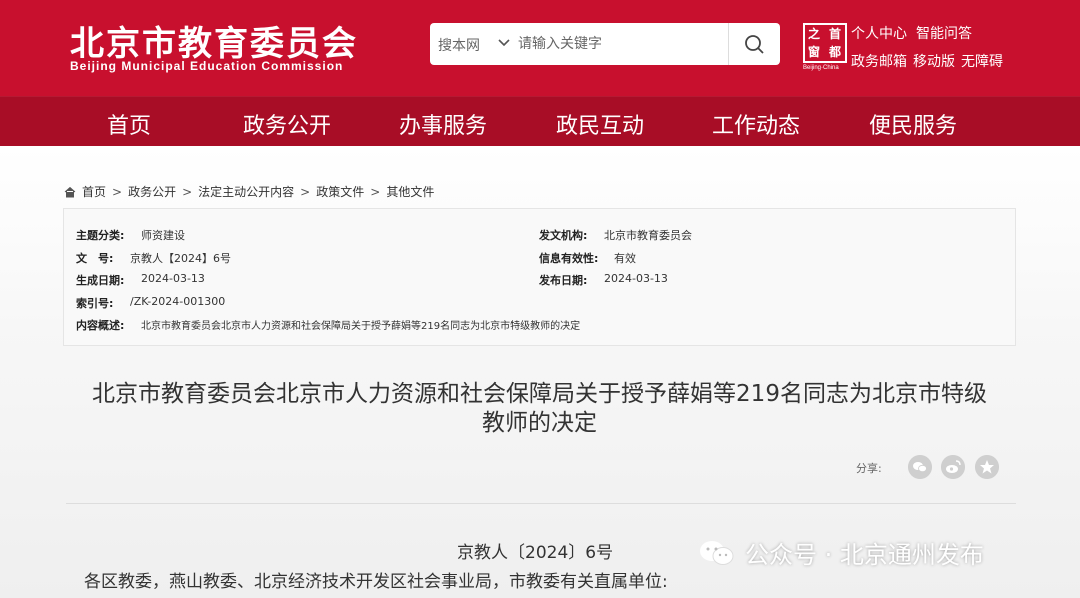 This screenshot has width=1080, height=598. Describe the element at coordinates (541, 503) in the screenshot. I see `content-divider` at that location.